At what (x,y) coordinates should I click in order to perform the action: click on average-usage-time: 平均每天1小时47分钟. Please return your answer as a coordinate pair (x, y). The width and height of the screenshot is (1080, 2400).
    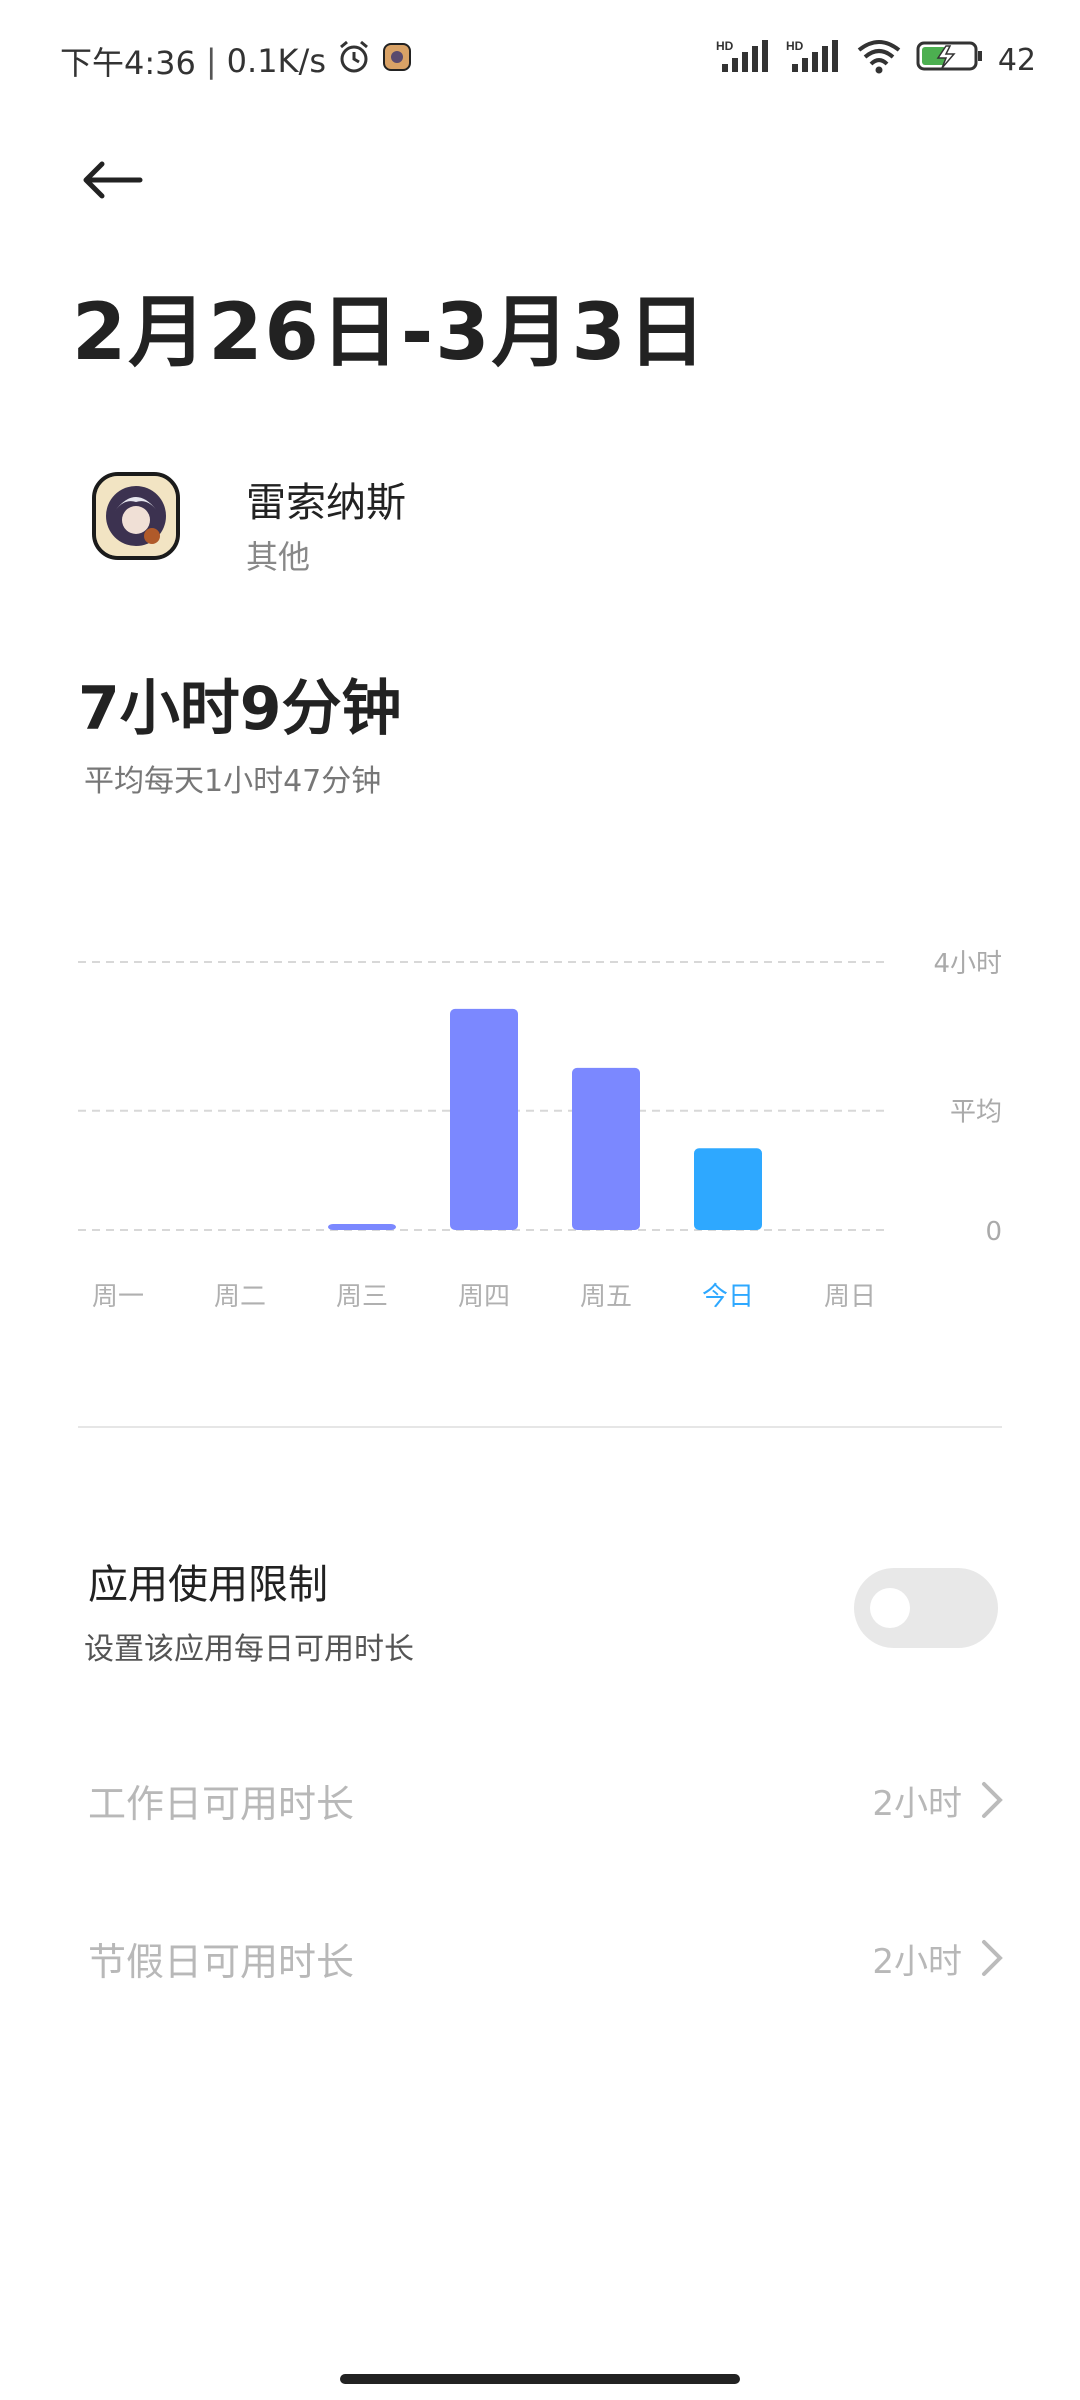
    Looking at the image, I should click on (233, 781).